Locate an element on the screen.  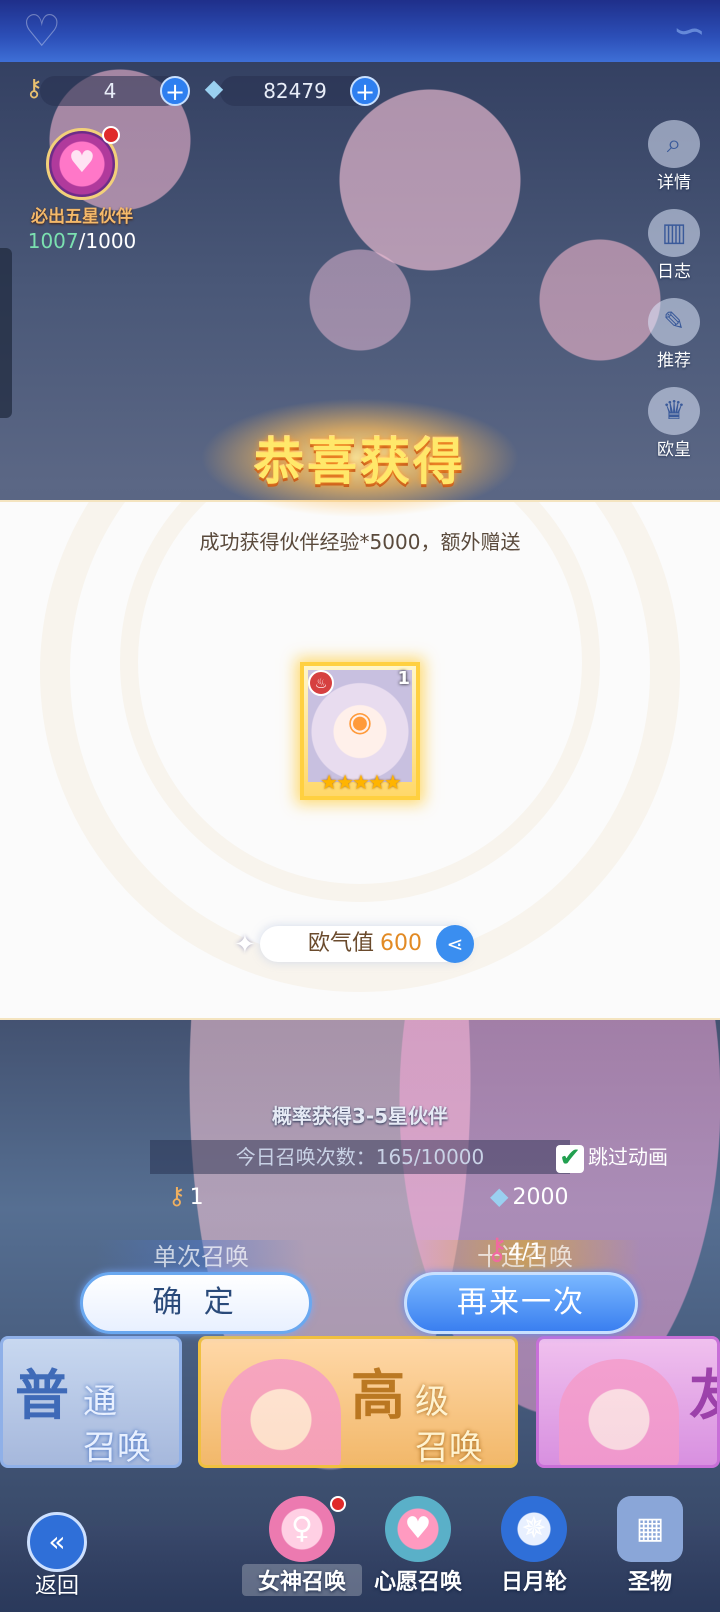
key-count: ⚷4/1 is located at coordinates (514, 1249).